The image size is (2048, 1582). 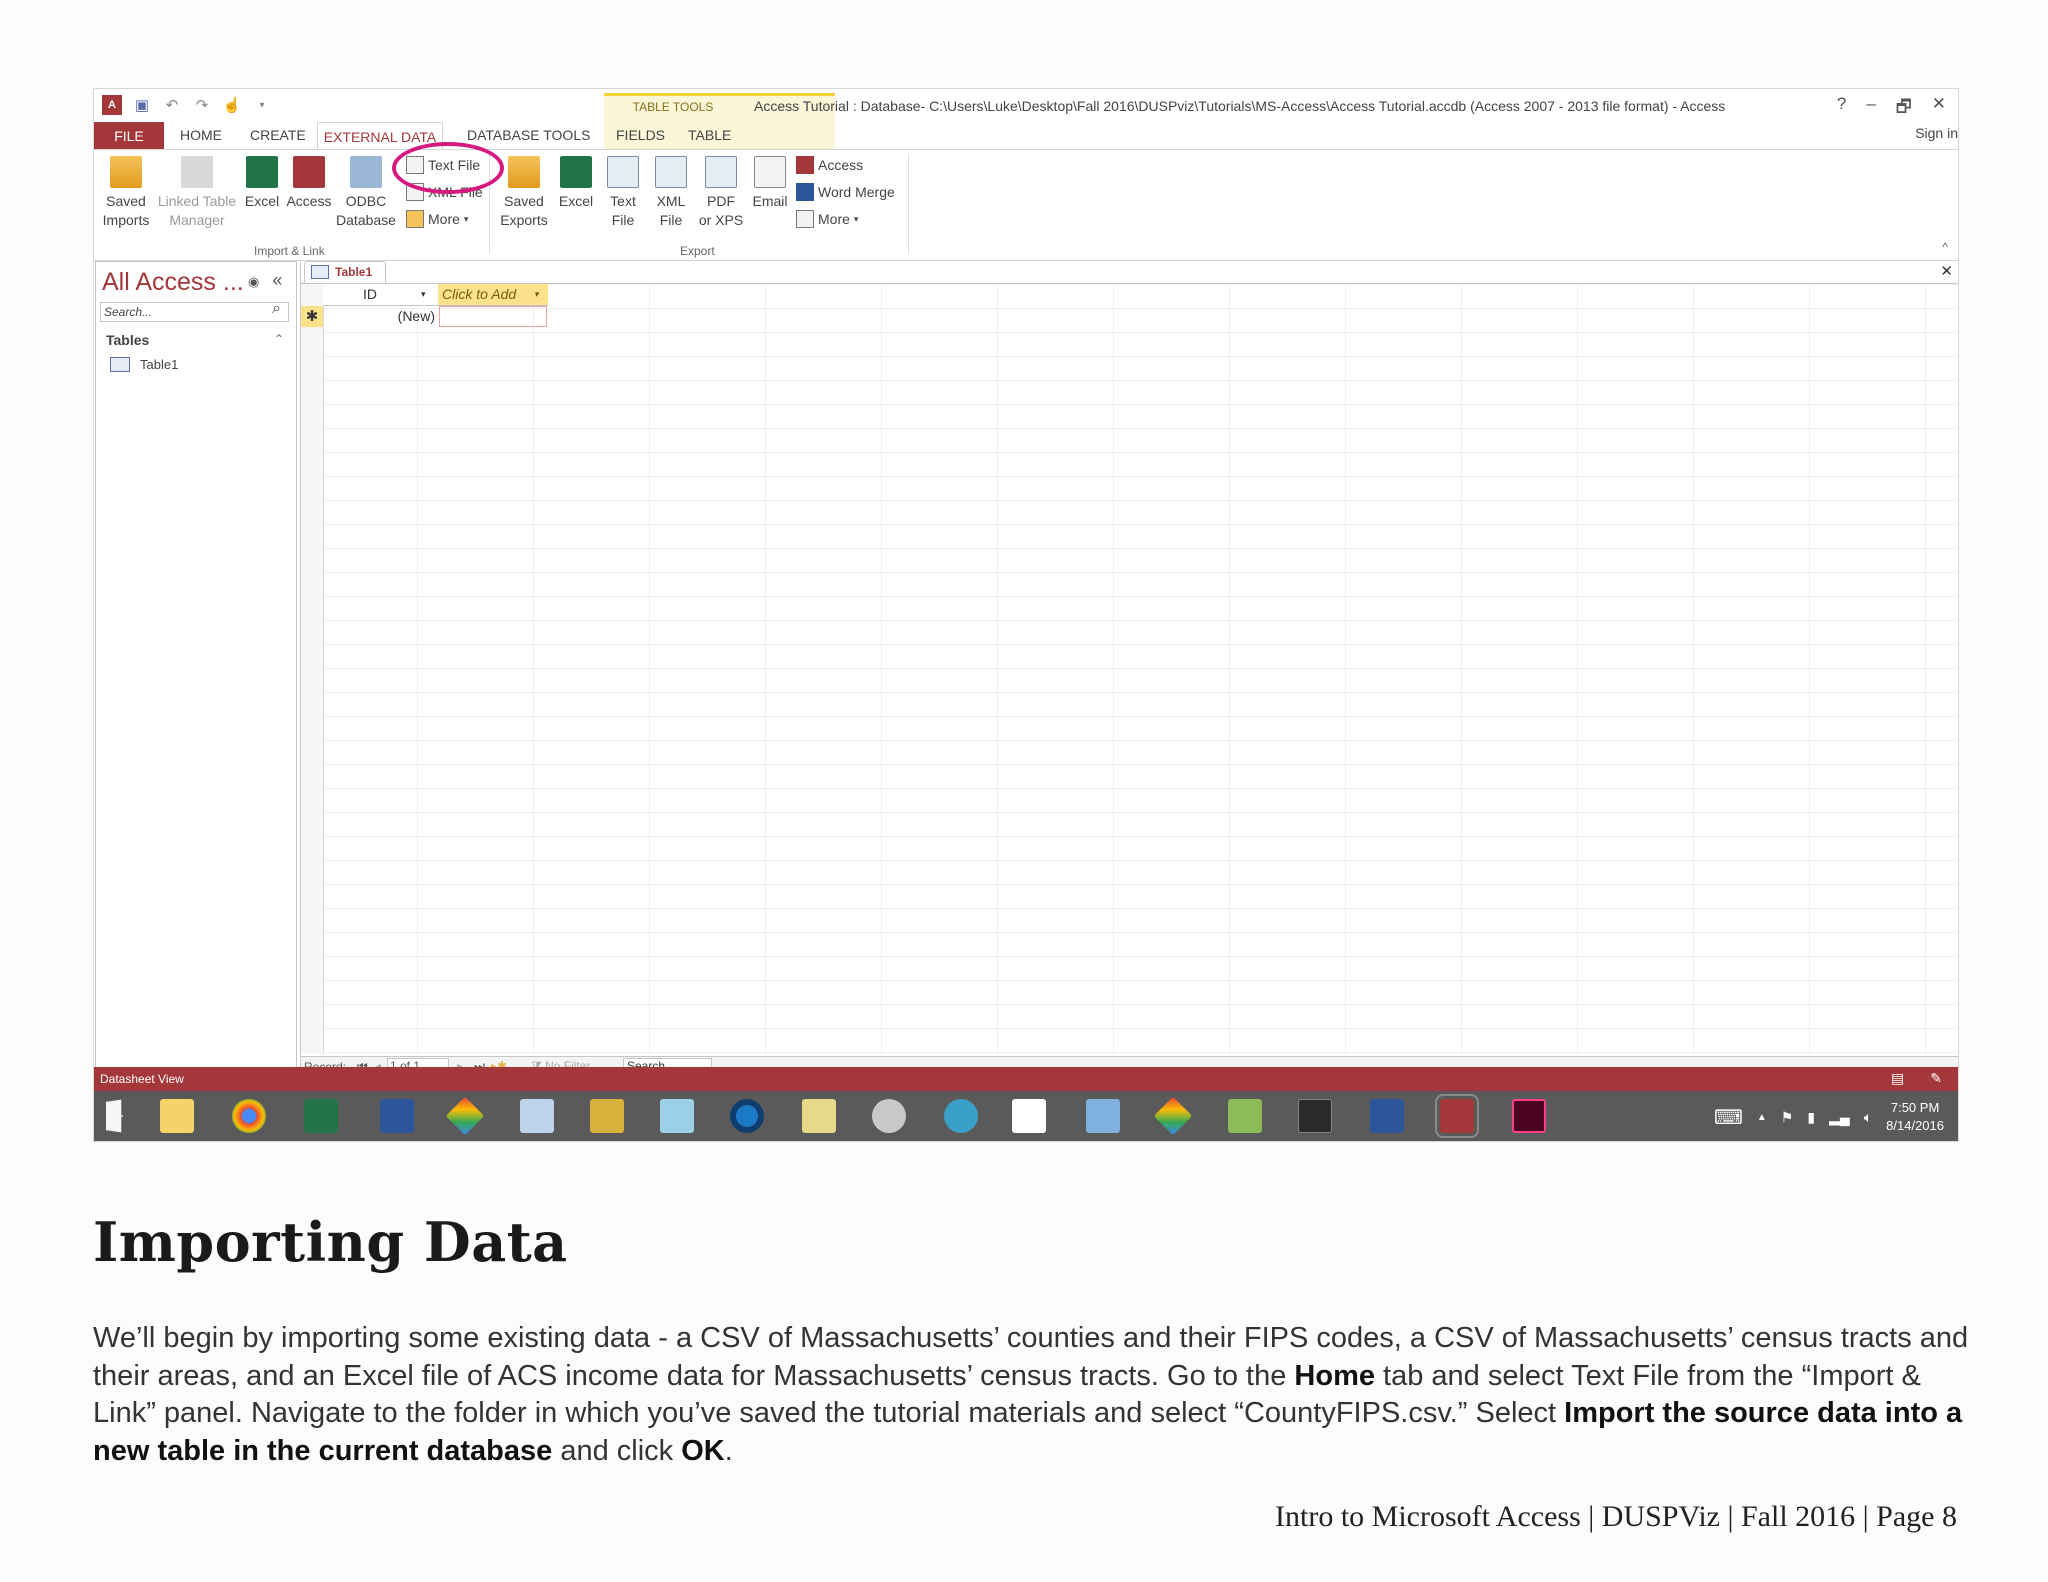 What do you see at coordinates (607, 1116) in the screenshot?
I see `arccatalog-icon` at bounding box center [607, 1116].